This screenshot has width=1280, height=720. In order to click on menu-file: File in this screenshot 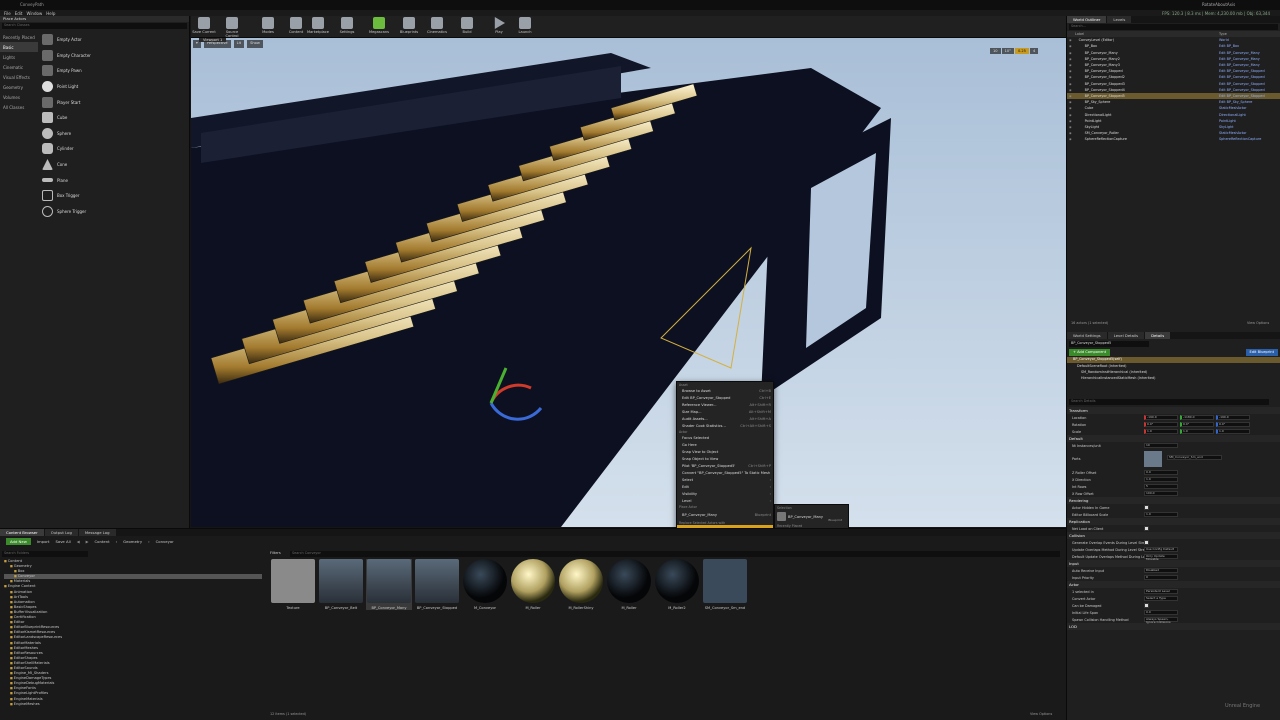, I will do `click(7, 13)`.